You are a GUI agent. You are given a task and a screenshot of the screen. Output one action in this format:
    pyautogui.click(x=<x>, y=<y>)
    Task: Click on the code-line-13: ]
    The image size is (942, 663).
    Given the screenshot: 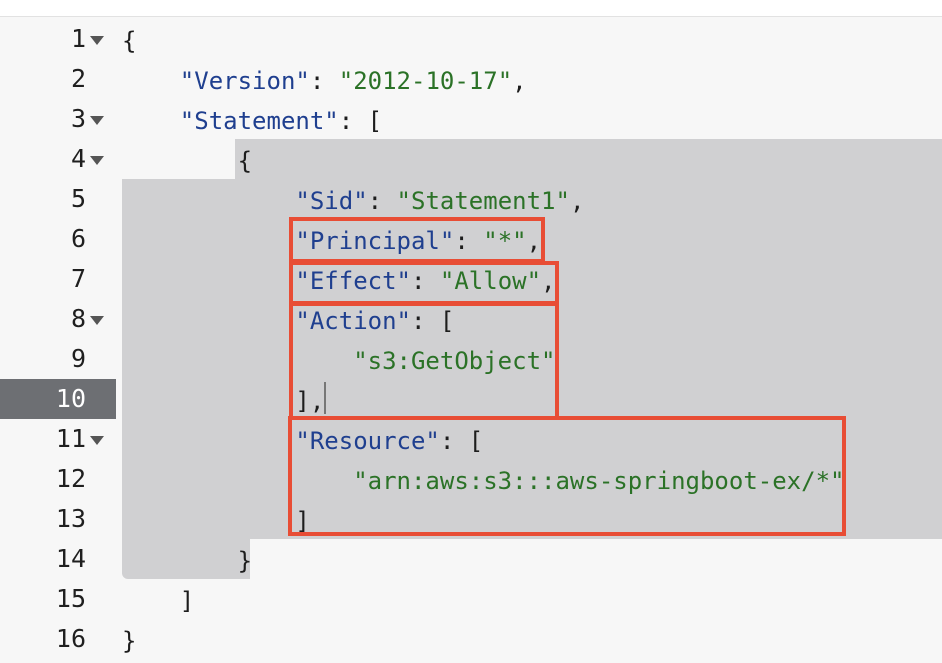 What is the action you would take?
    pyautogui.click(x=215, y=521)
    